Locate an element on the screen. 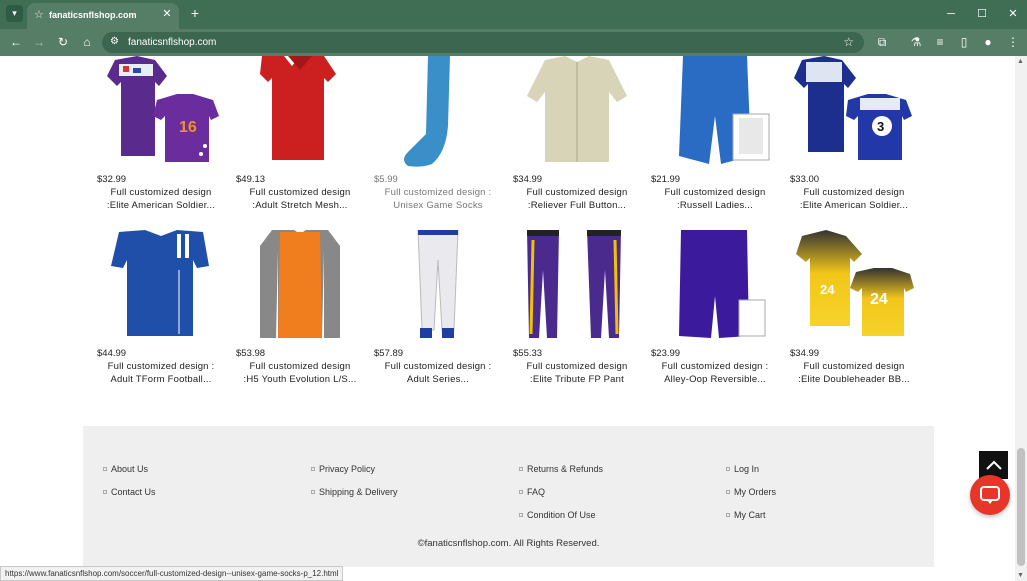 The height and width of the screenshot is (581, 1027). chevron-up-icon is located at coordinates (993, 465).